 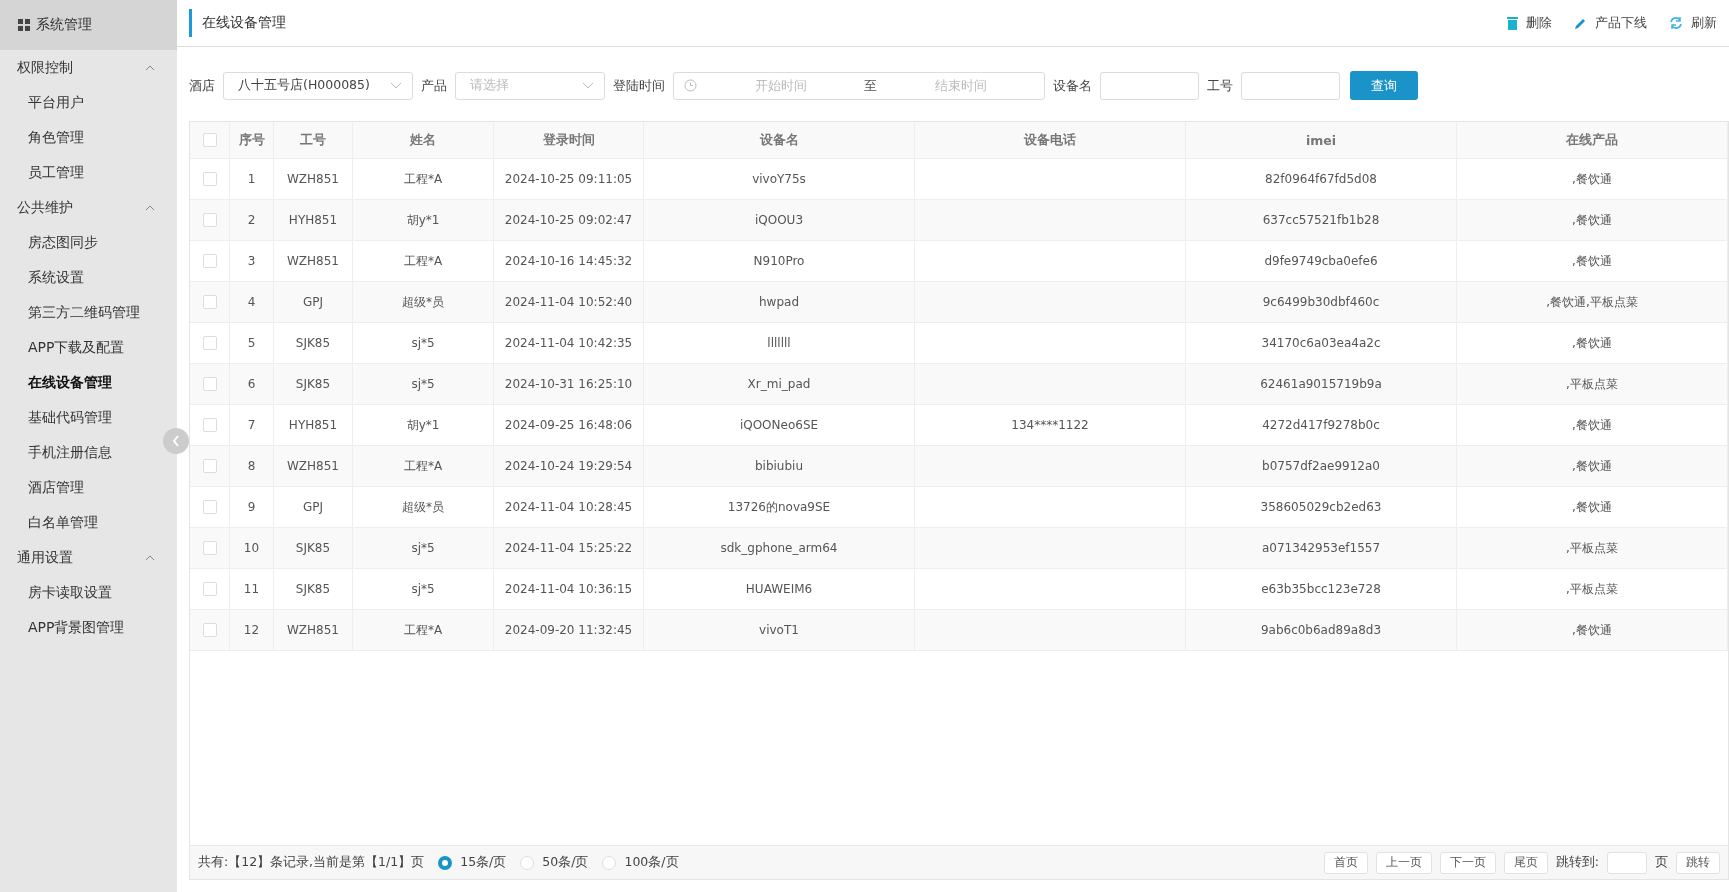 What do you see at coordinates (1467, 862) in the screenshot?
I see `page-button: 下一页` at bounding box center [1467, 862].